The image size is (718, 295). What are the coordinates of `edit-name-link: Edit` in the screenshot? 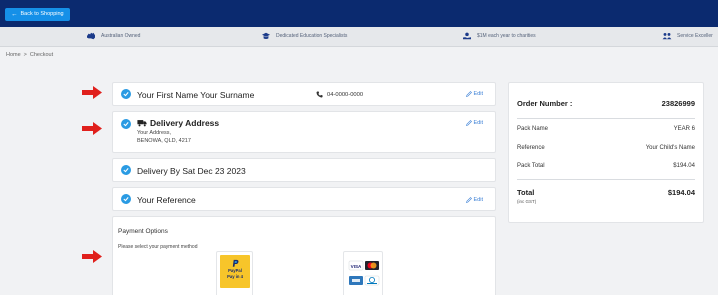 It's located at (474, 94).